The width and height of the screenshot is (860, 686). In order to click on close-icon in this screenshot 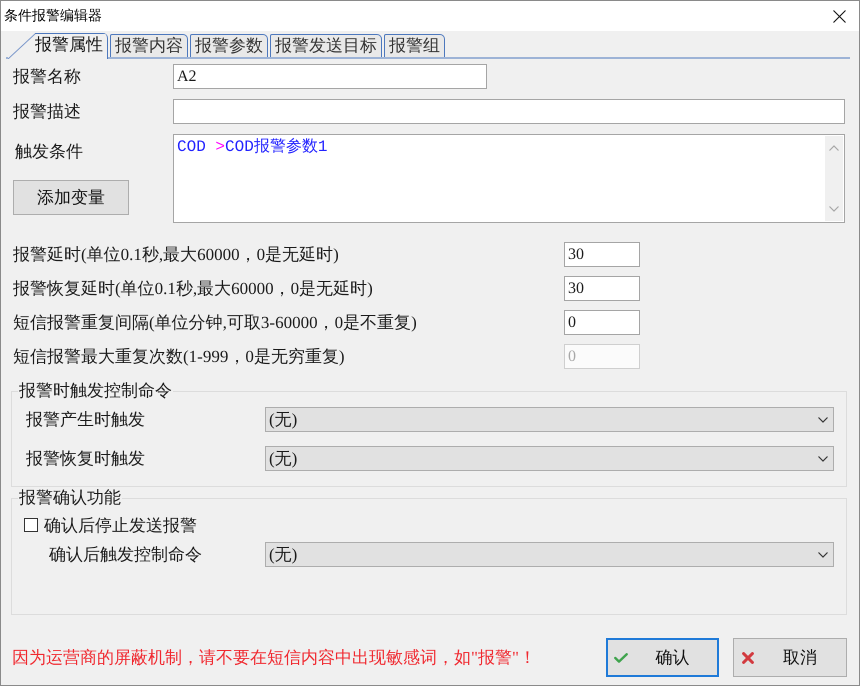, I will do `click(839, 16)`.